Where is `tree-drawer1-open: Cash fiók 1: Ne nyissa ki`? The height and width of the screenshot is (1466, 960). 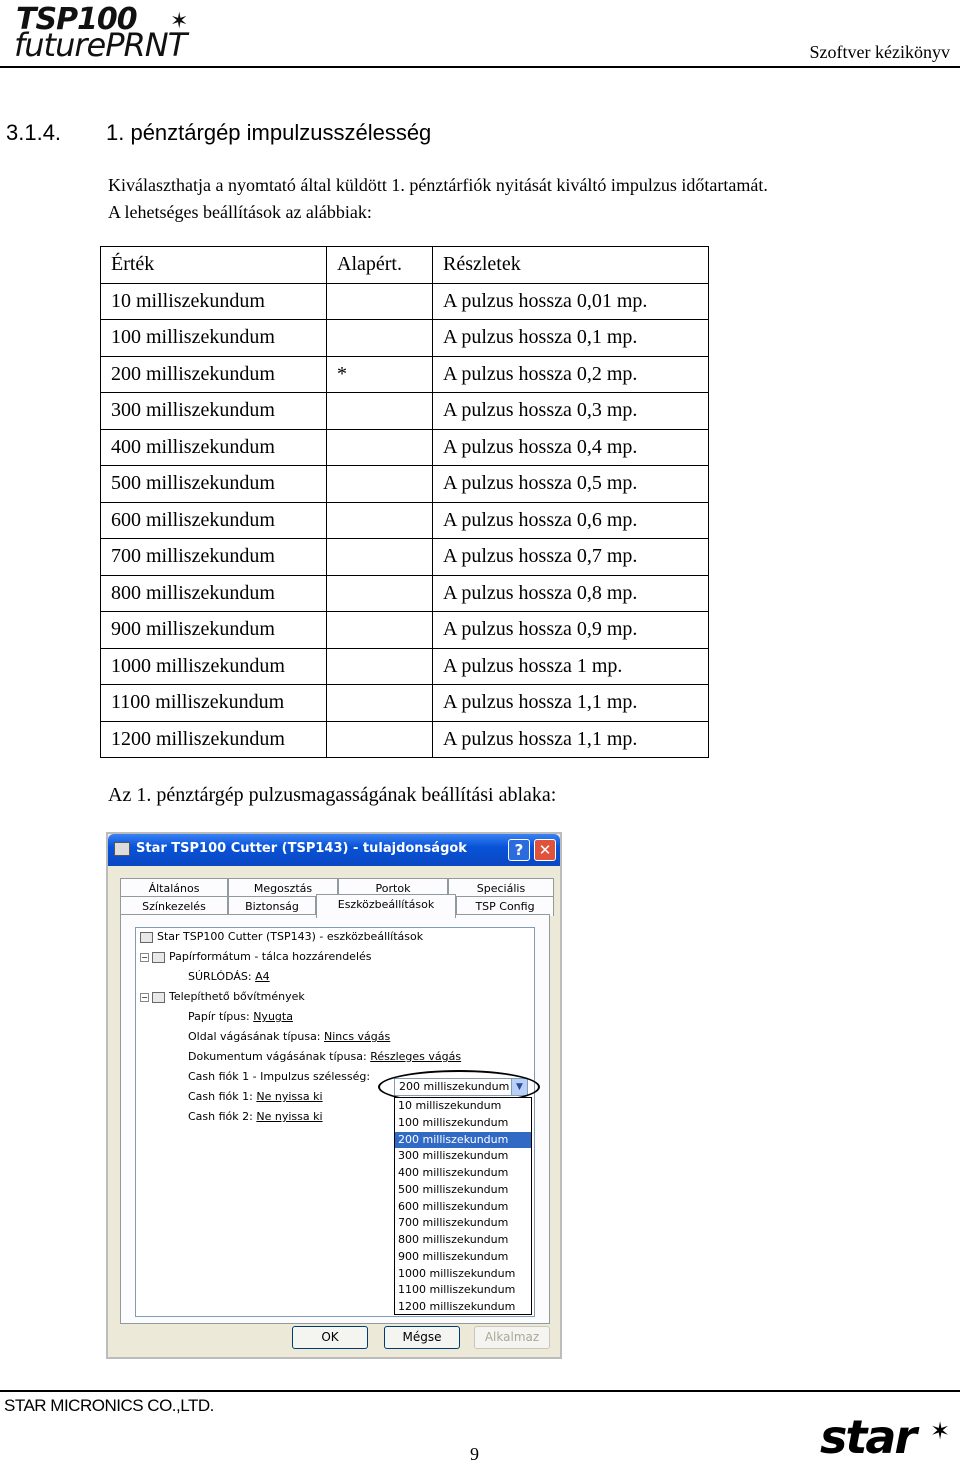 tree-drawer1-open: Cash fiók 1: Ne nyissa ki is located at coordinates (255, 1097).